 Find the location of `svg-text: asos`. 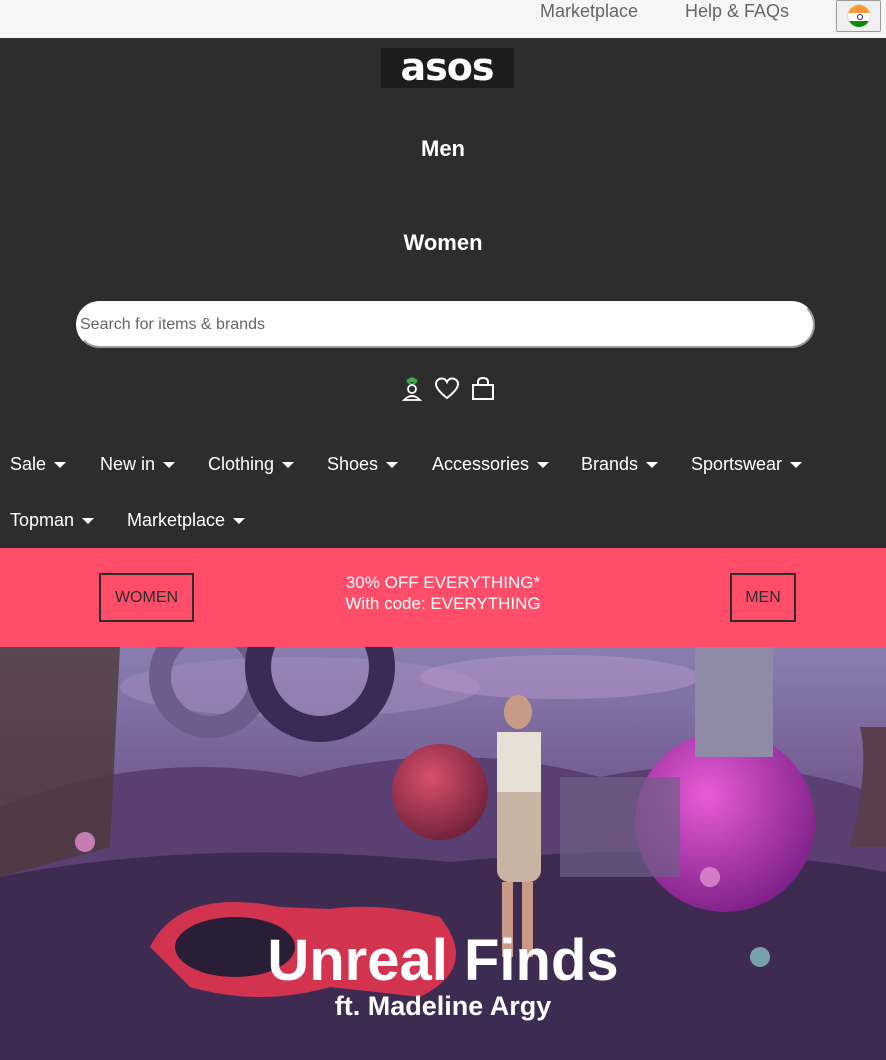

svg-text: asos is located at coordinates (447, 68).